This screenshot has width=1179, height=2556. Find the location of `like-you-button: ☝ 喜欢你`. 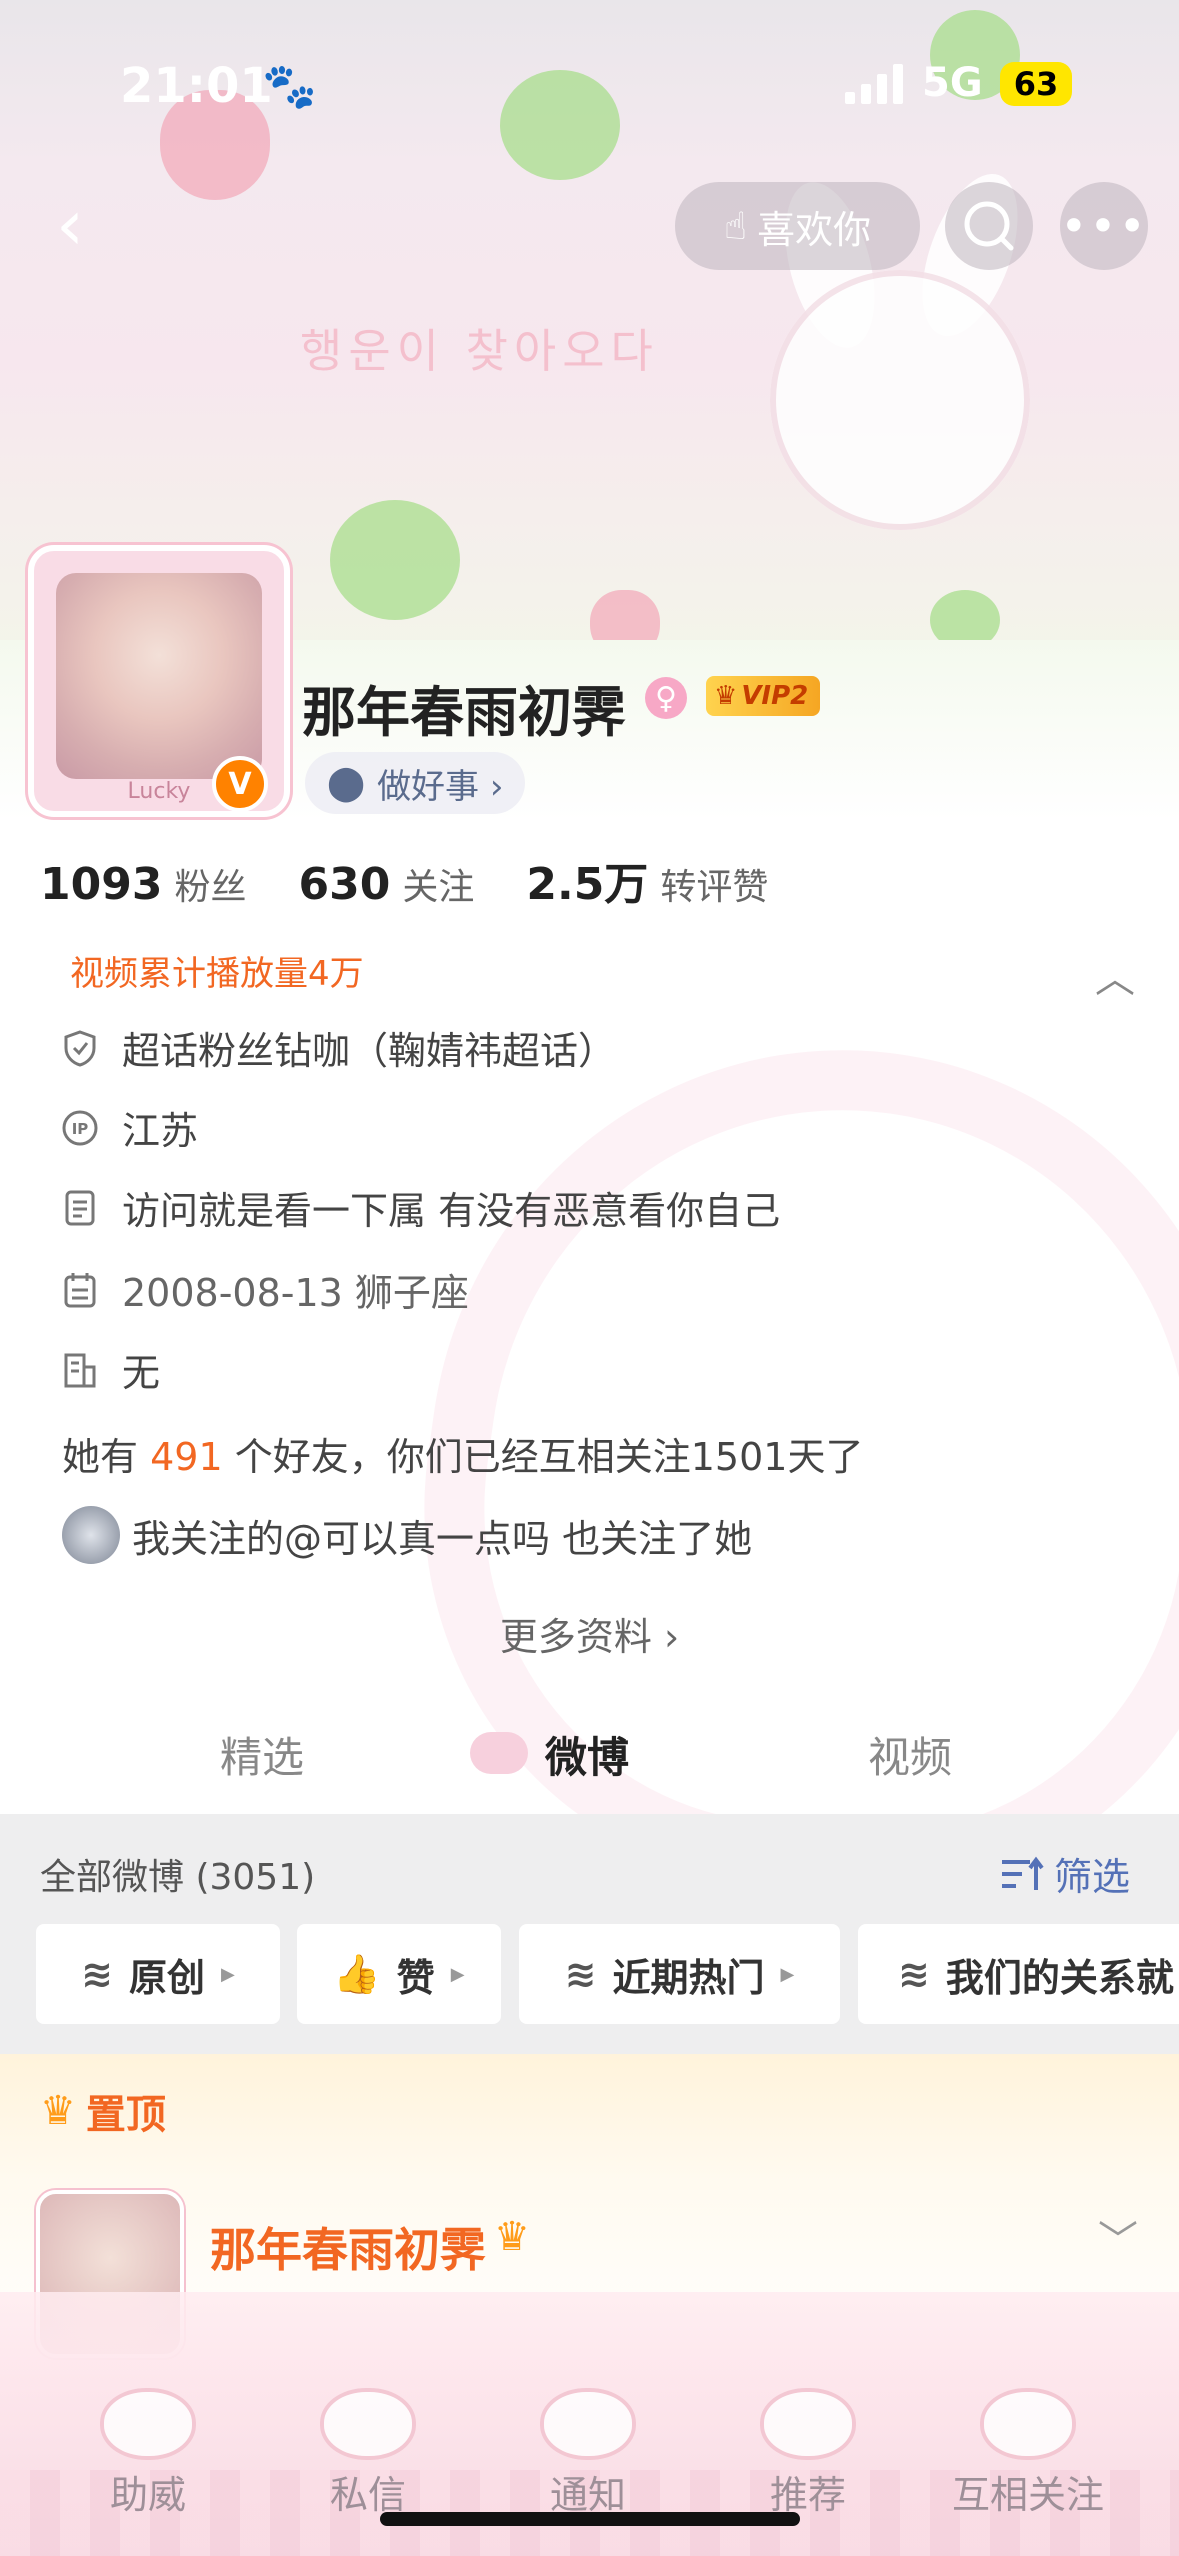

like-you-button: ☝ 喜欢你 is located at coordinates (797, 226).